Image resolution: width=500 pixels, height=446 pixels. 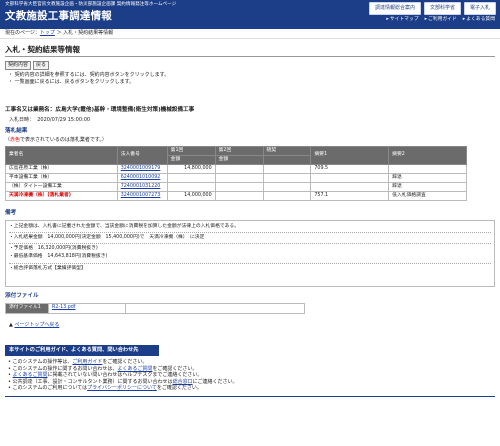 What do you see at coordinates (141, 168) in the screenshot?
I see `corp-number-link: 3240001009179` at bounding box center [141, 168].